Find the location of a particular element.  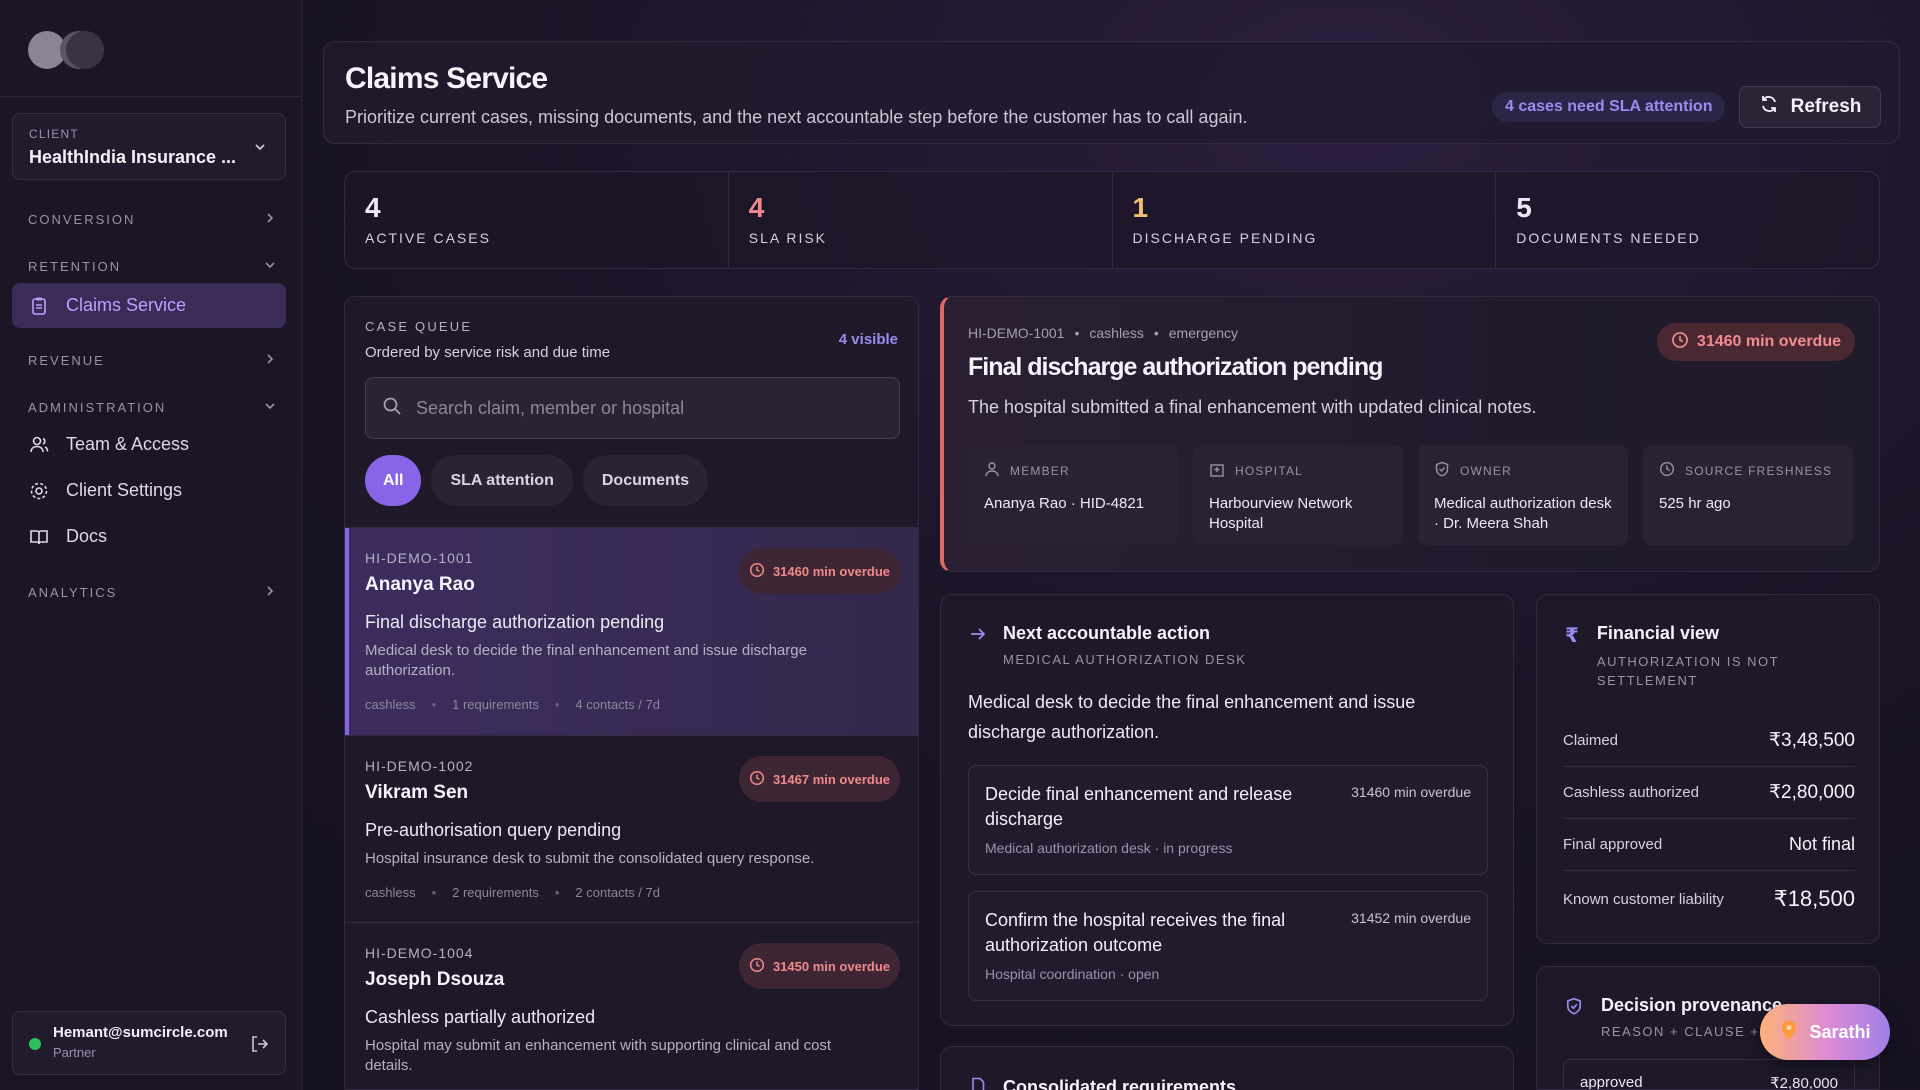

financial-row-claimed: Claimed ₹3,48,500 is located at coordinates (1709, 741).